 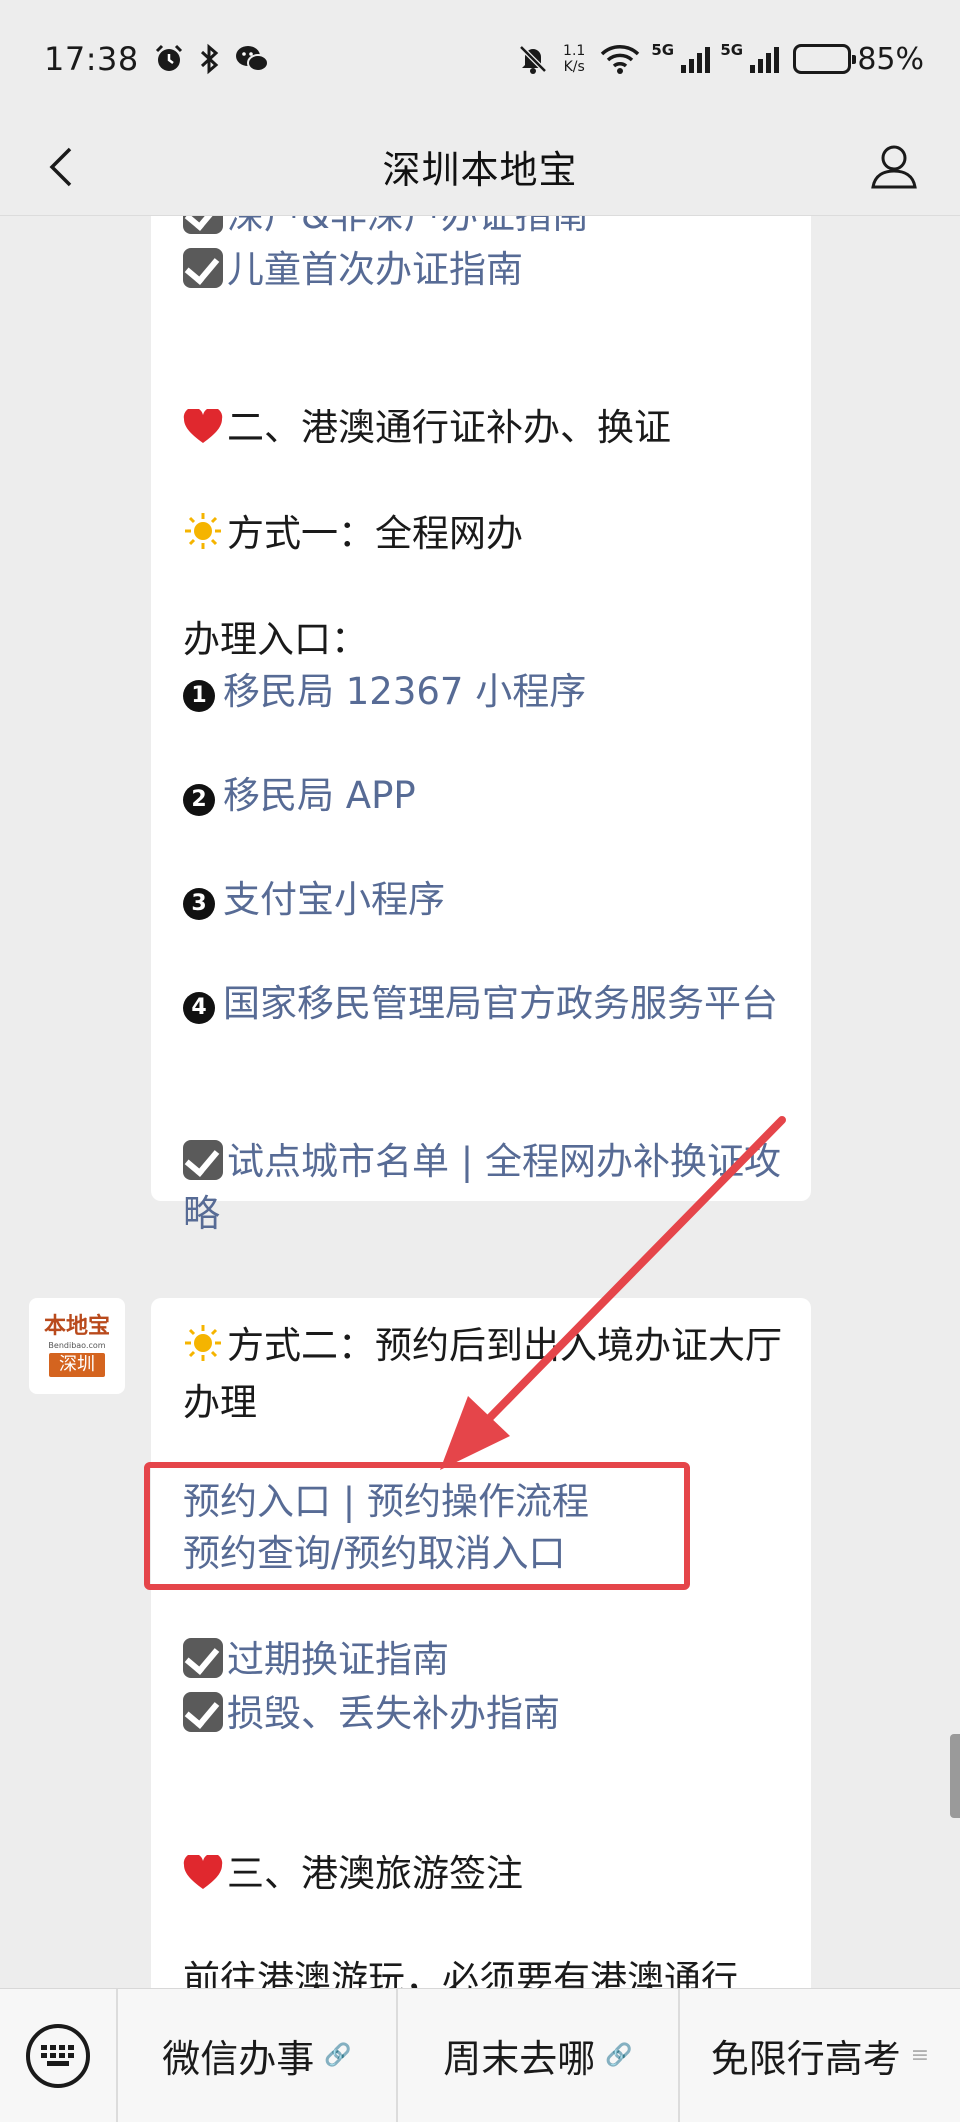 I want to click on status-bar: 17:38 1.1 K/s 5G 5G 85%, so click(x=480, y=59).